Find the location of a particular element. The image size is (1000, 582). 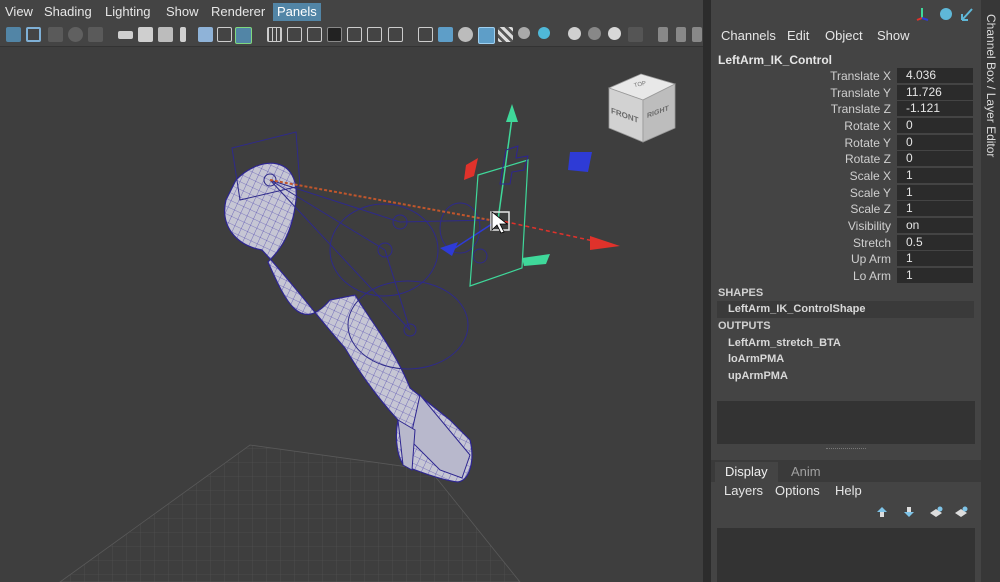

attr-label: Translate Z is located at coordinates (861, 109).